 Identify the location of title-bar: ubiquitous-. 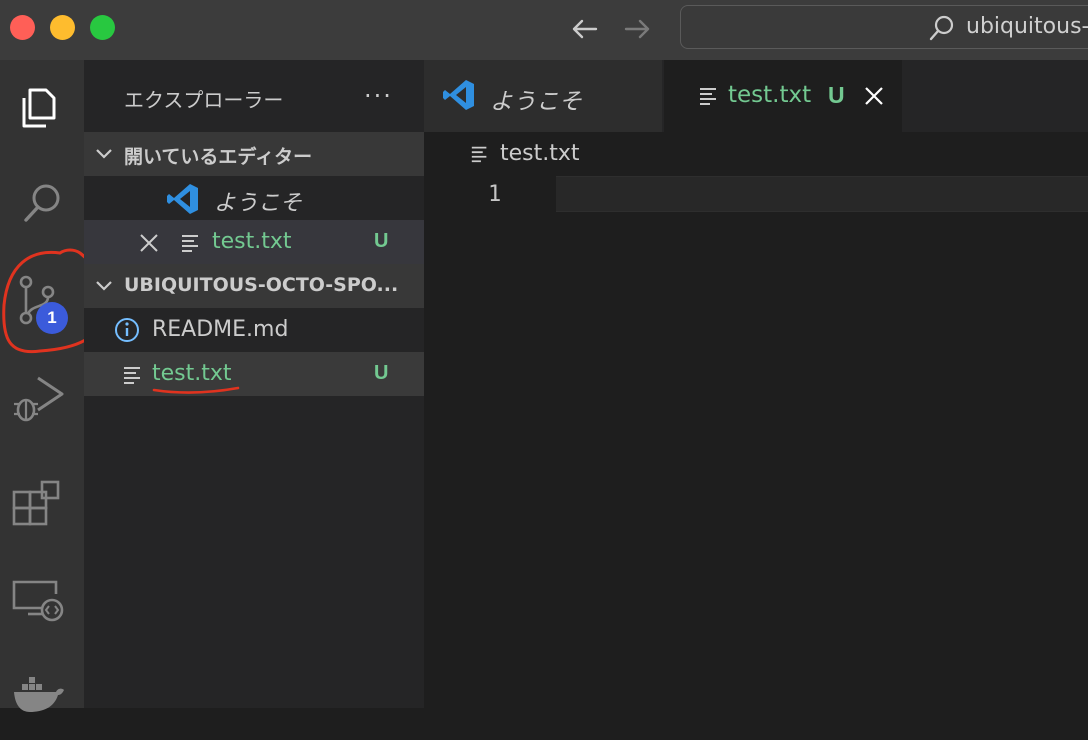
(544, 30).